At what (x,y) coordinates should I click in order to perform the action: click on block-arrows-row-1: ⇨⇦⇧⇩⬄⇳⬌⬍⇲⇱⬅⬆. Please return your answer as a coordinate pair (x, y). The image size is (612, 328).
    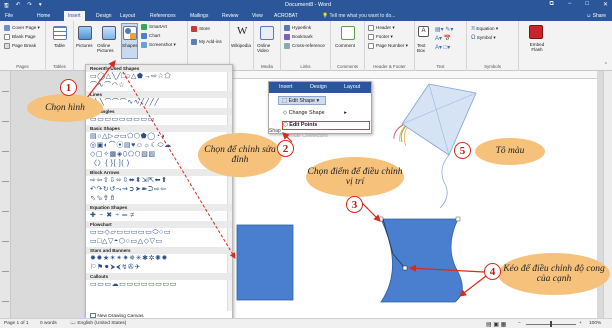
    Looking at the image, I should click on (160, 180).